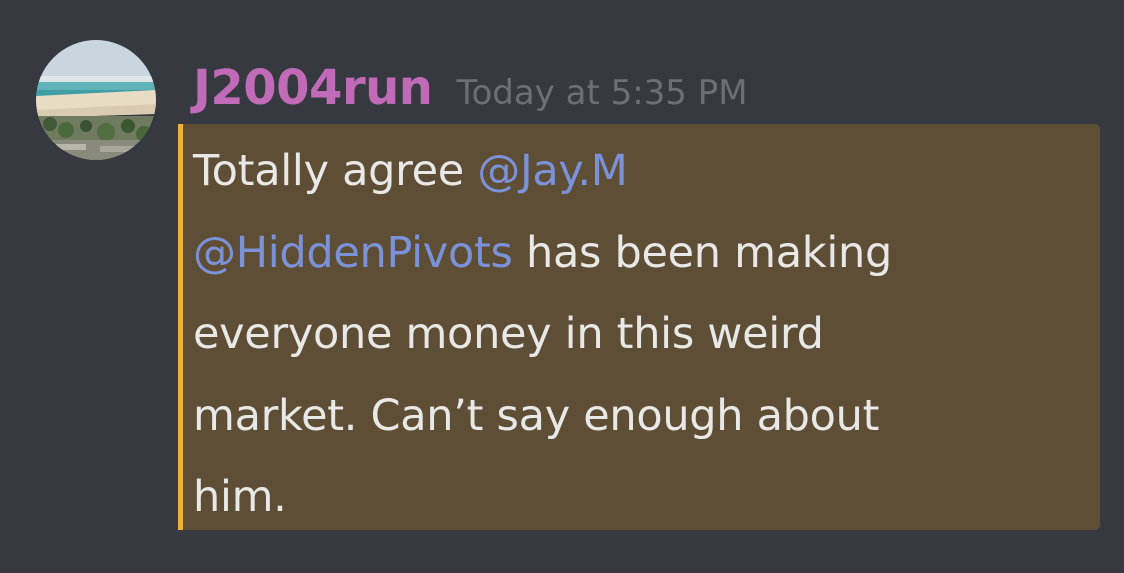 The width and height of the screenshot is (1124, 573). What do you see at coordinates (313, 88) in the screenshot?
I see `username: J2004run` at bounding box center [313, 88].